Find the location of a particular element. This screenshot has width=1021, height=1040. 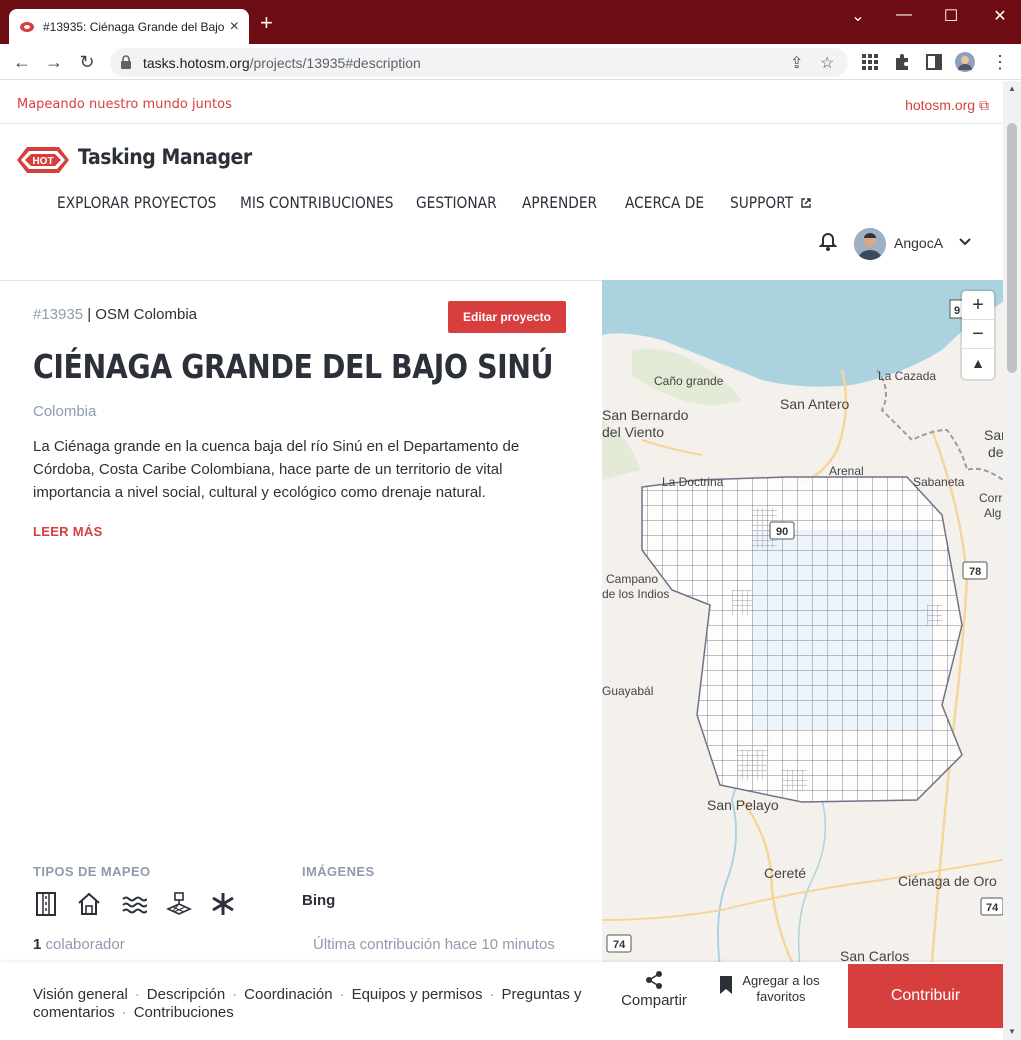

svg-text: San Pelayo is located at coordinates (743, 805).